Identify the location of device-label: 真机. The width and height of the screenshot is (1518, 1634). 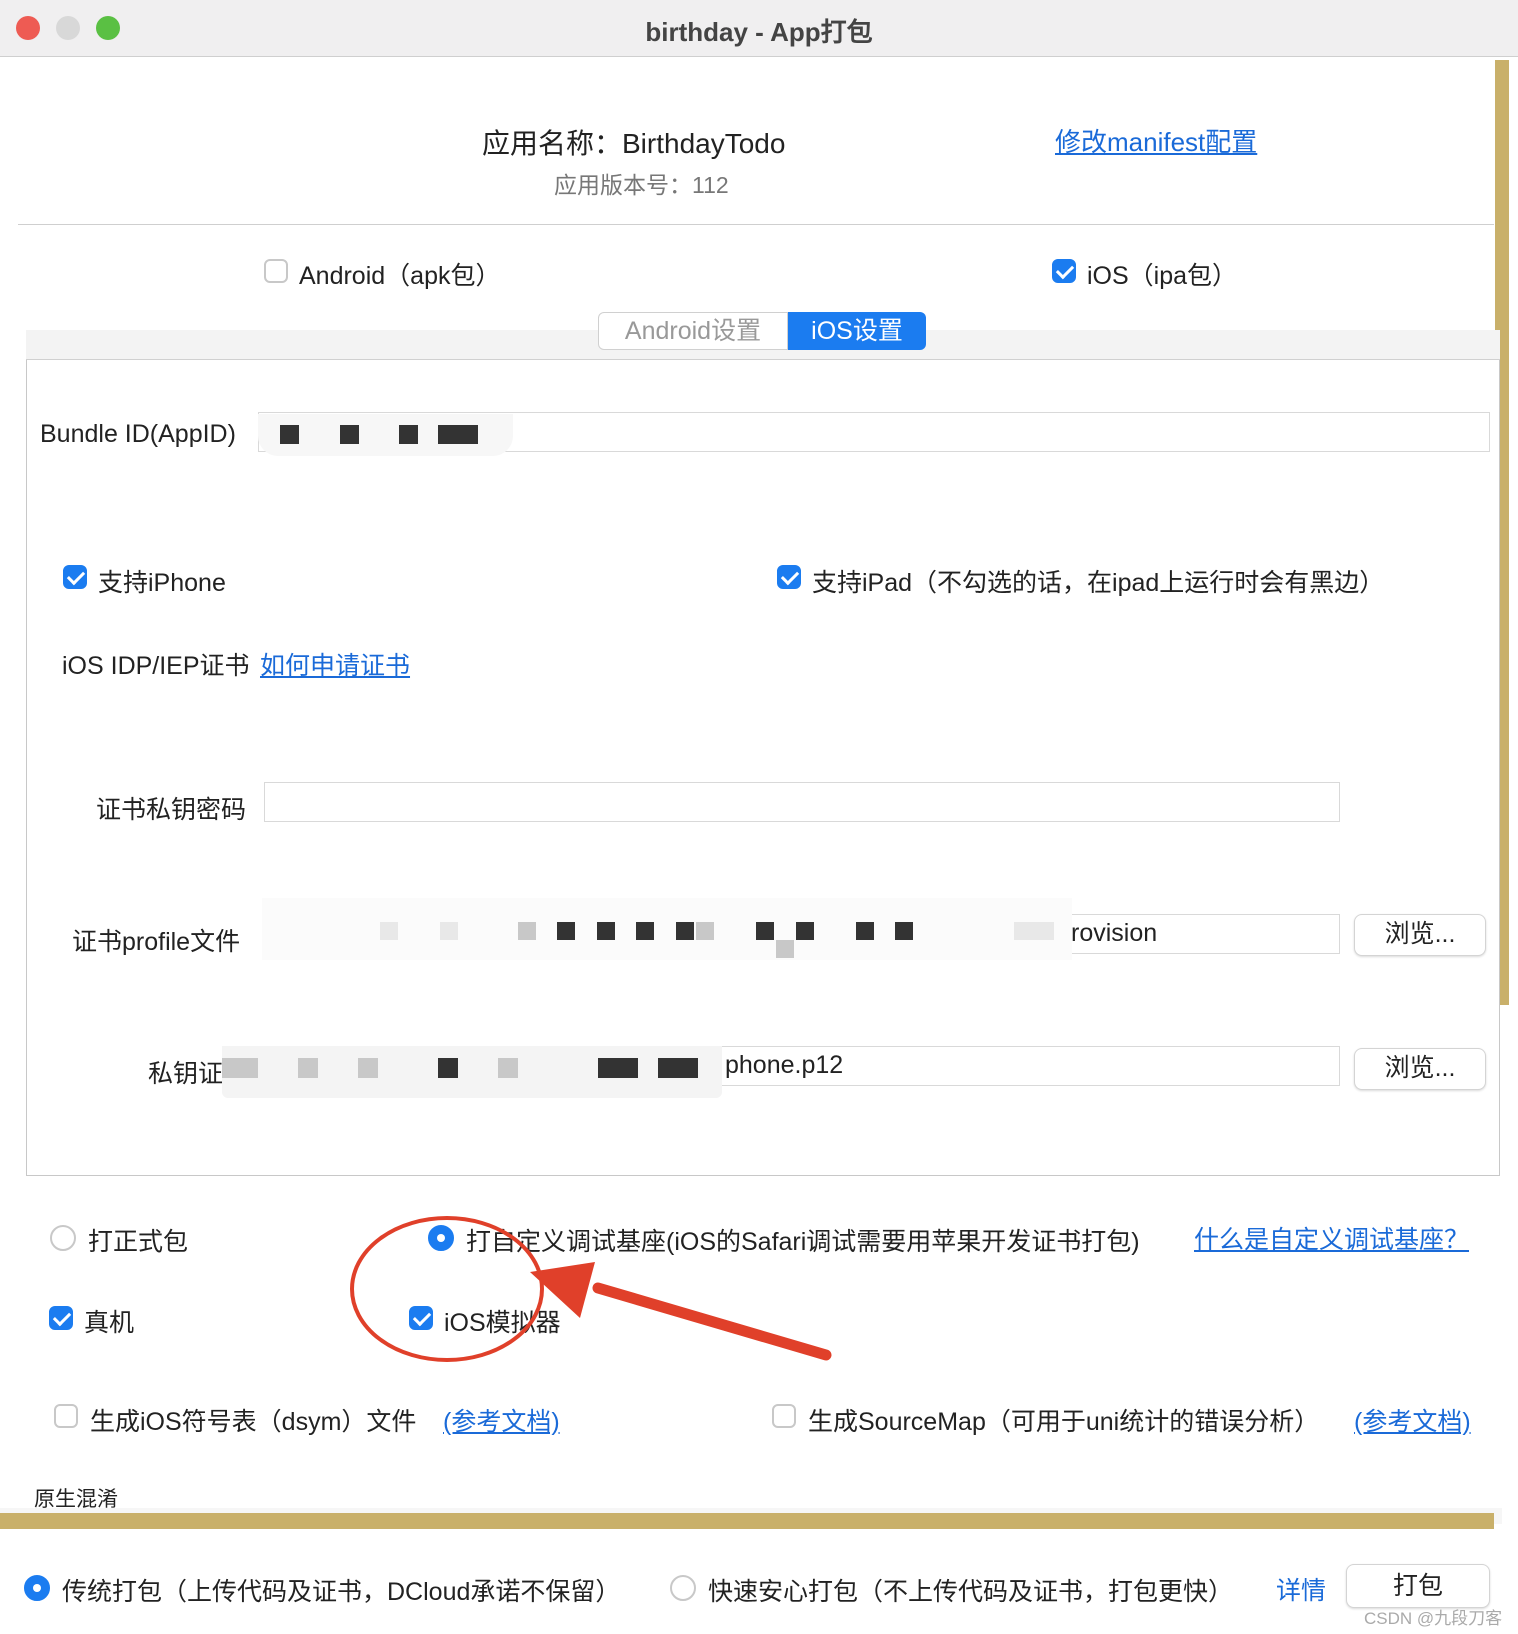
(109, 1323).